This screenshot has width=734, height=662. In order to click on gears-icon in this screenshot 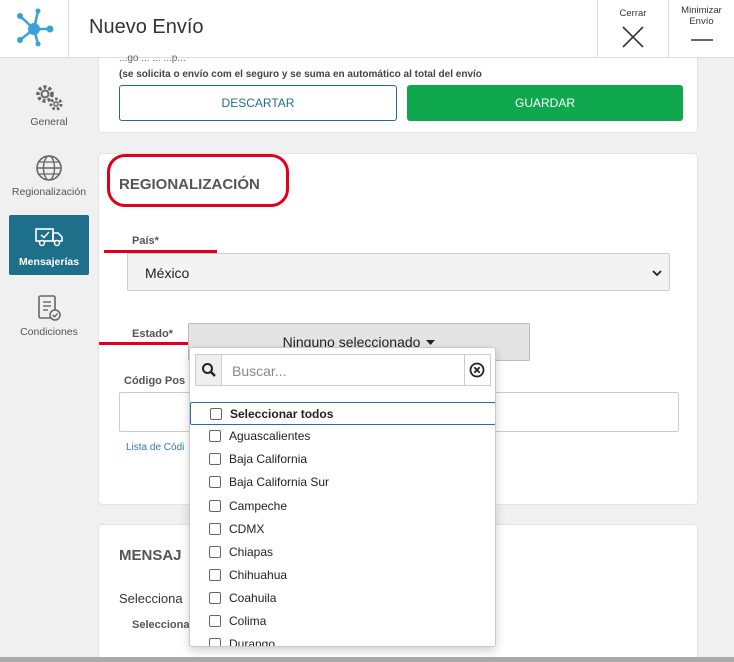, I will do `click(49, 98)`.